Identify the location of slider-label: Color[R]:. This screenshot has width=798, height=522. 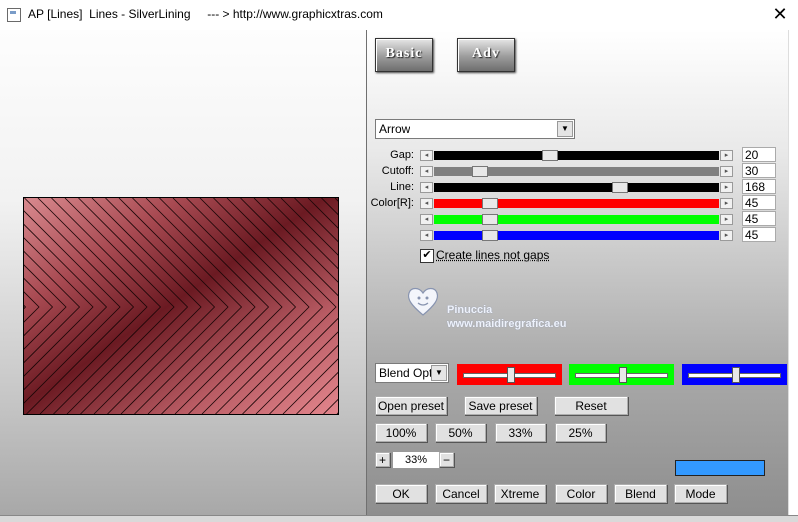
(392, 203).